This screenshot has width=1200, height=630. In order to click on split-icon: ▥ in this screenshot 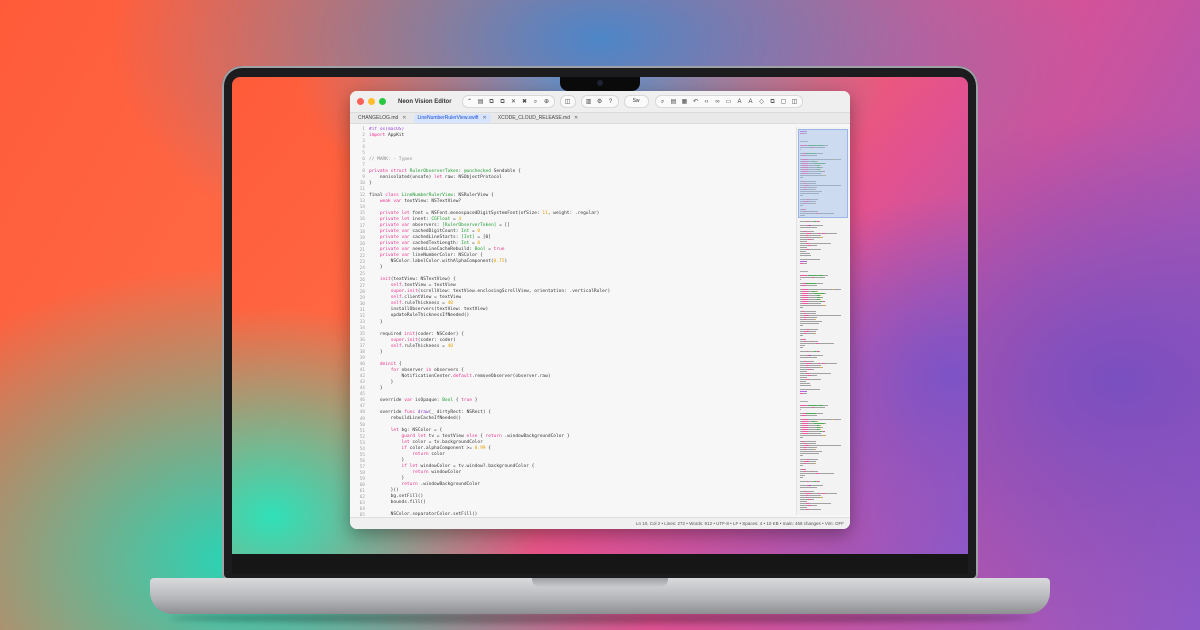, I will do `click(589, 102)`.